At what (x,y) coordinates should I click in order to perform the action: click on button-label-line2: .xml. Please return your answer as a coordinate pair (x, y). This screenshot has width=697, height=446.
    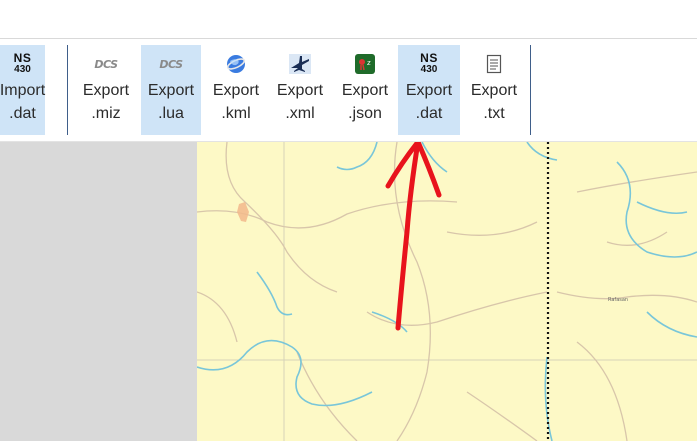
    Looking at the image, I should click on (300, 113).